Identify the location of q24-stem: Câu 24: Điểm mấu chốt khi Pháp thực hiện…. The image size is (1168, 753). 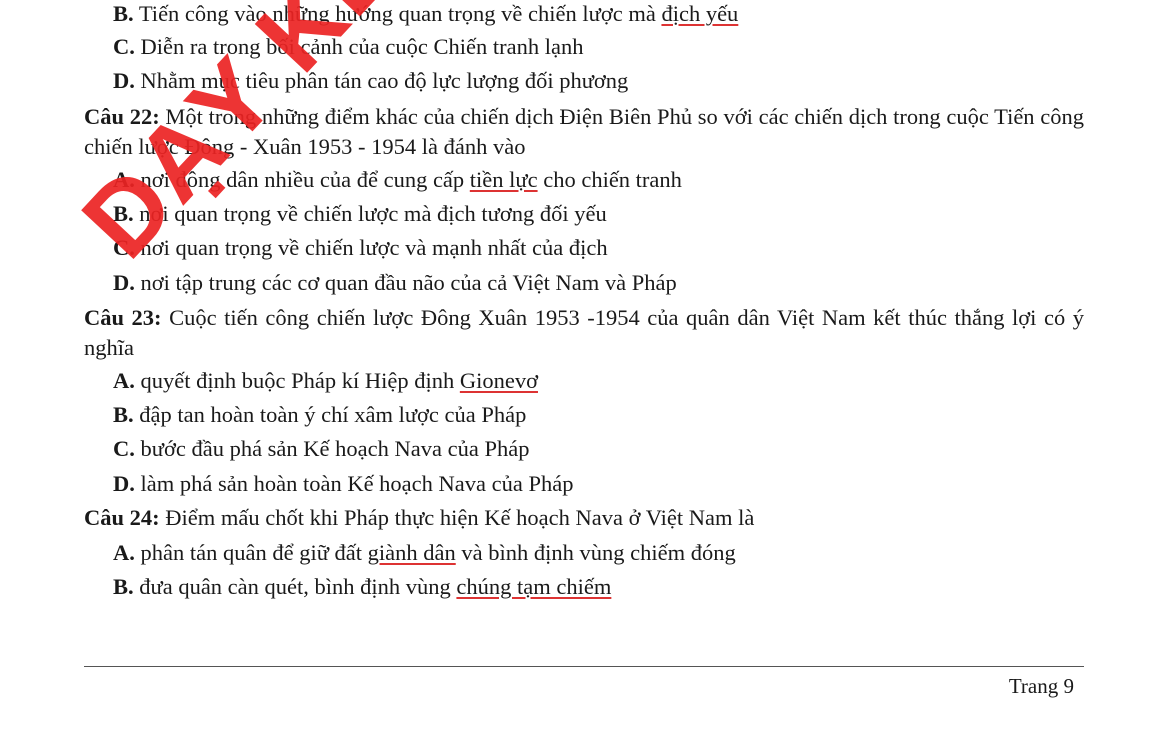
(584, 518).